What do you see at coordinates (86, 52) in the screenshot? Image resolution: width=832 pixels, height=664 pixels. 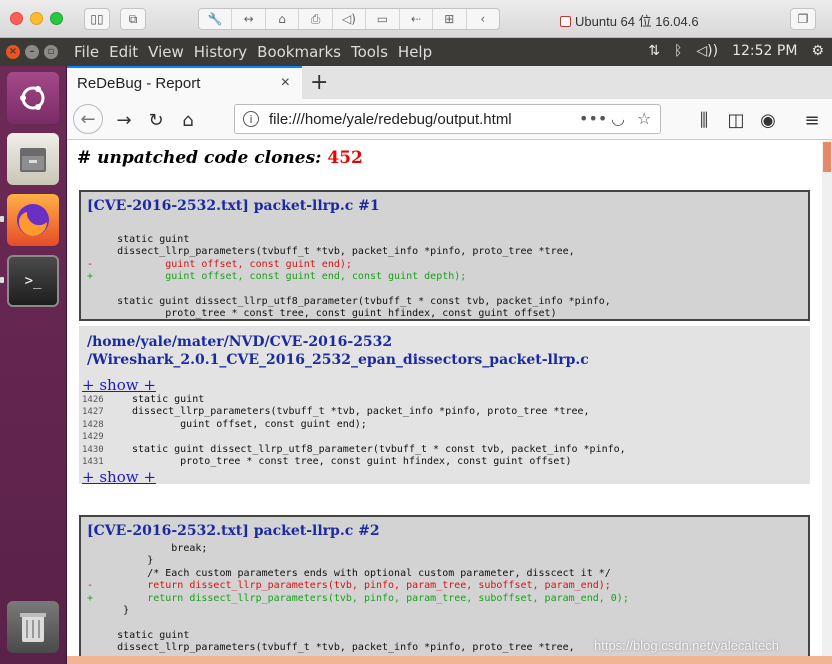 I see `menu-file: File` at bounding box center [86, 52].